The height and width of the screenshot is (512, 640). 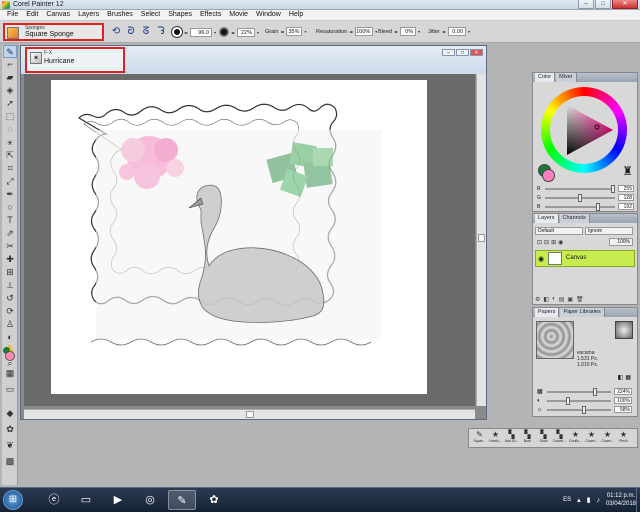 What do you see at coordinates (625, 4) in the screenshot?
I see `close-button: ✕` at bounding box center [625, 4].